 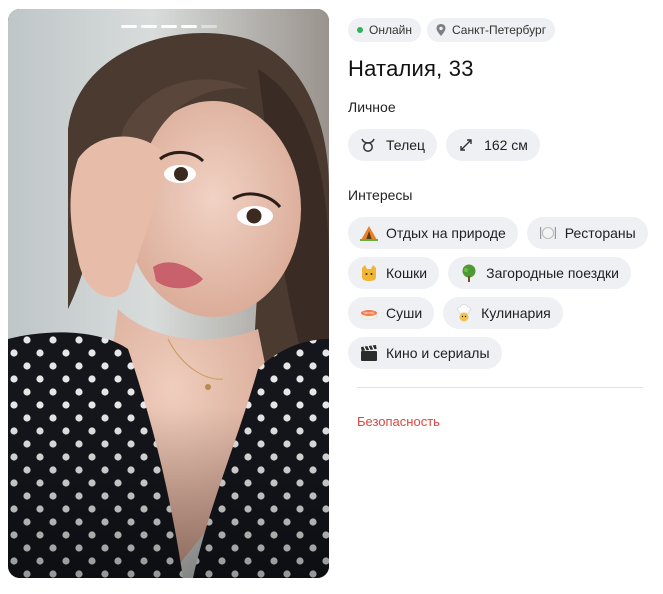 I want to click on tag-interest: Рестораны, so click(x=587, y=233).